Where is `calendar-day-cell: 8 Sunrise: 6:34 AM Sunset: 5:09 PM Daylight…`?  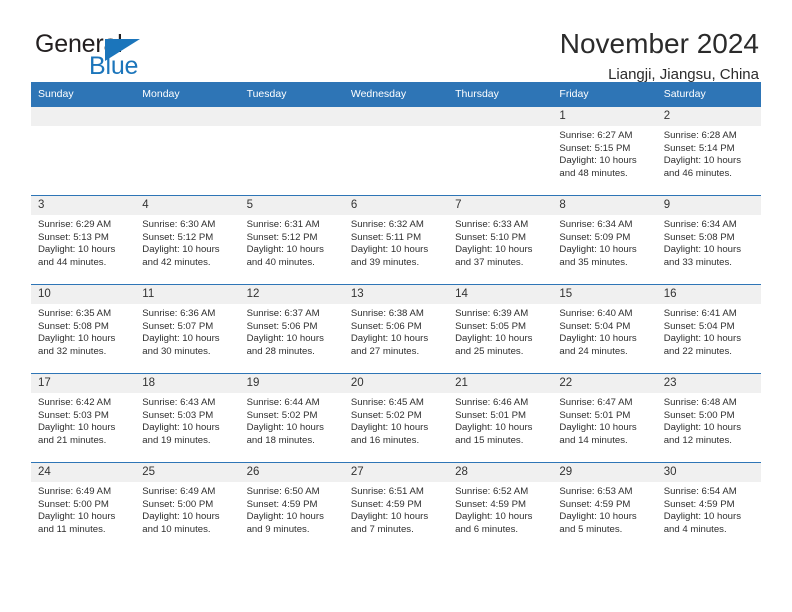
calendar-day-cell: 8 Sunrise: 6:34 AM Sunset: 5:09 PM Daylight… is located at coordinates (604, 240).